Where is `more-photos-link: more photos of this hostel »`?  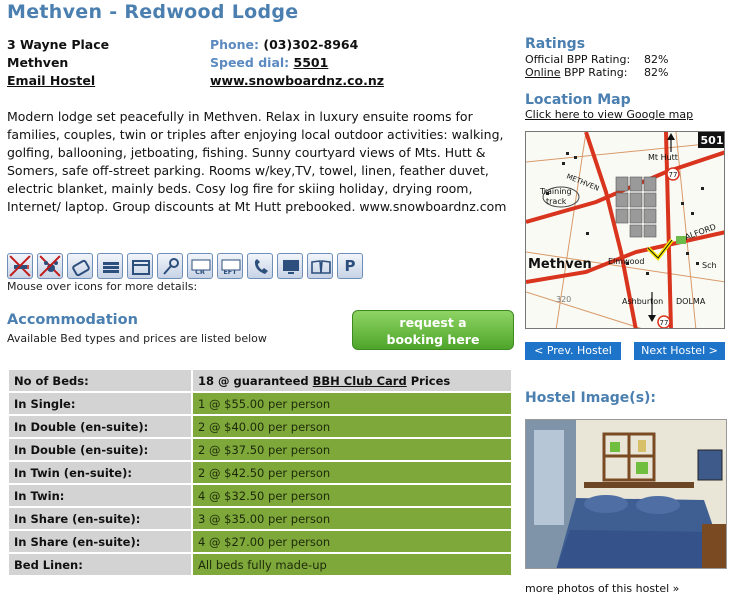 more-photos-link: more photos of this hostel » is located at coordinates (602, 588).